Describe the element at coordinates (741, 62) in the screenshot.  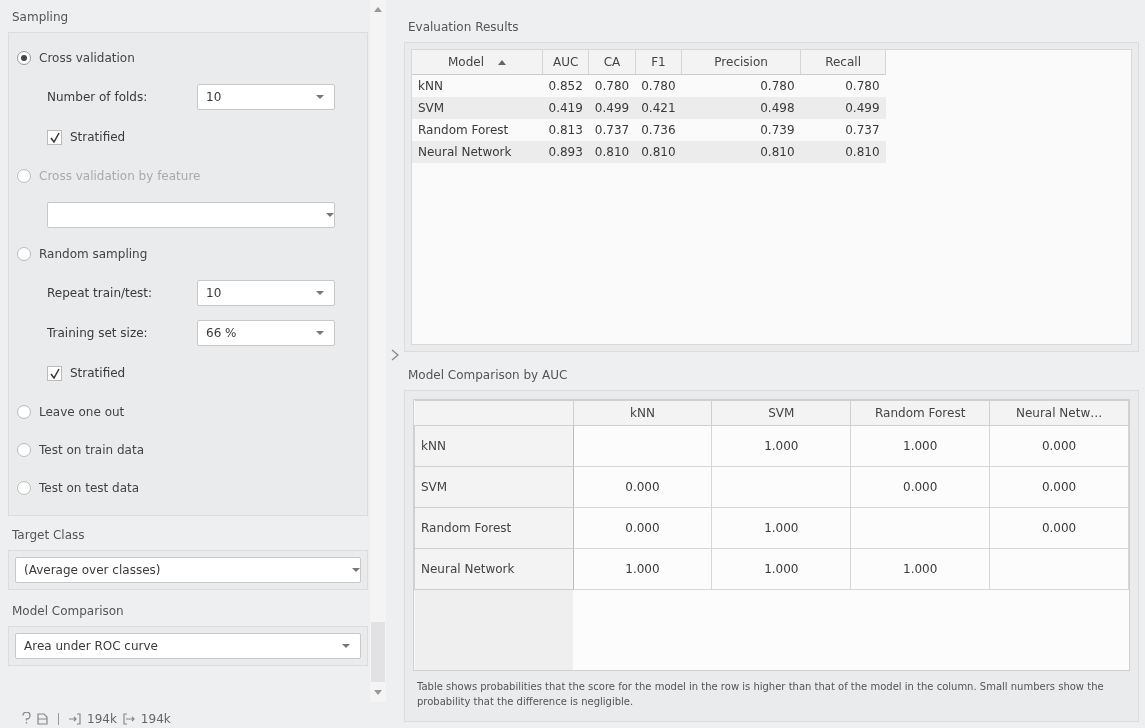
I see `column-header: Precision` at that location.